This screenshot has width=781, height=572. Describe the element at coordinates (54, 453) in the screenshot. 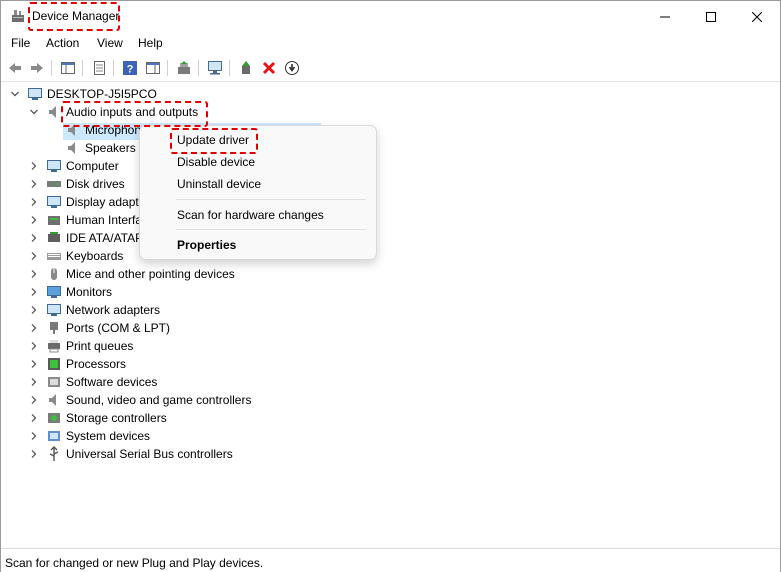

I see `usb-controllers-icon` at that location.